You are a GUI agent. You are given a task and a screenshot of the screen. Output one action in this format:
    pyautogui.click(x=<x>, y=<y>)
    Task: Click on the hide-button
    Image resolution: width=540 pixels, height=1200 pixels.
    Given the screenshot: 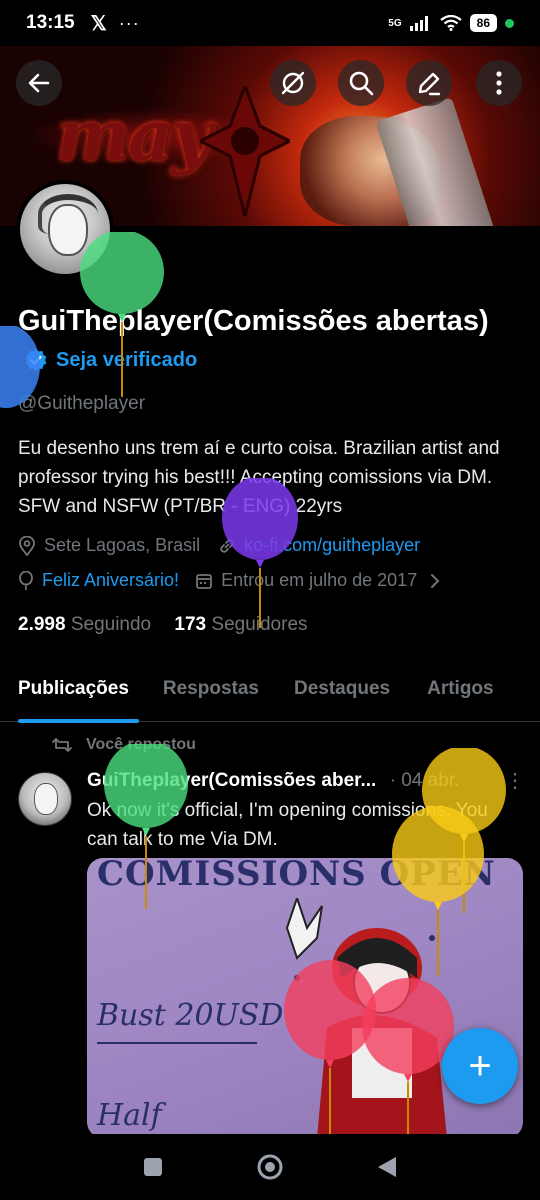 What is the action you would take?
    pyautogui.click(x=293, y=83)
    